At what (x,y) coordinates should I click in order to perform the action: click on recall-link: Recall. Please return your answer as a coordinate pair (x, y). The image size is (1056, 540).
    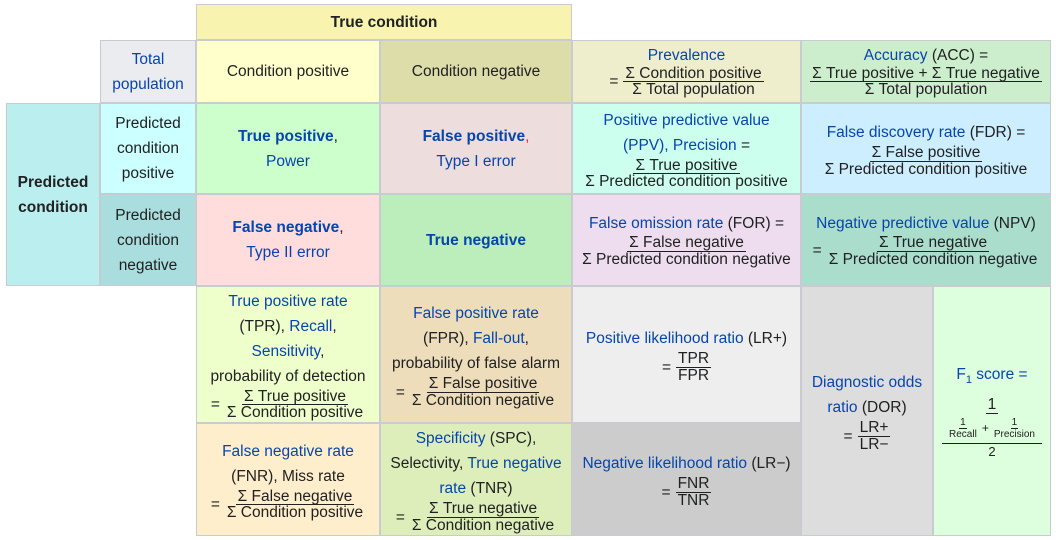
    Looking at the image, I should click on (310, 326).